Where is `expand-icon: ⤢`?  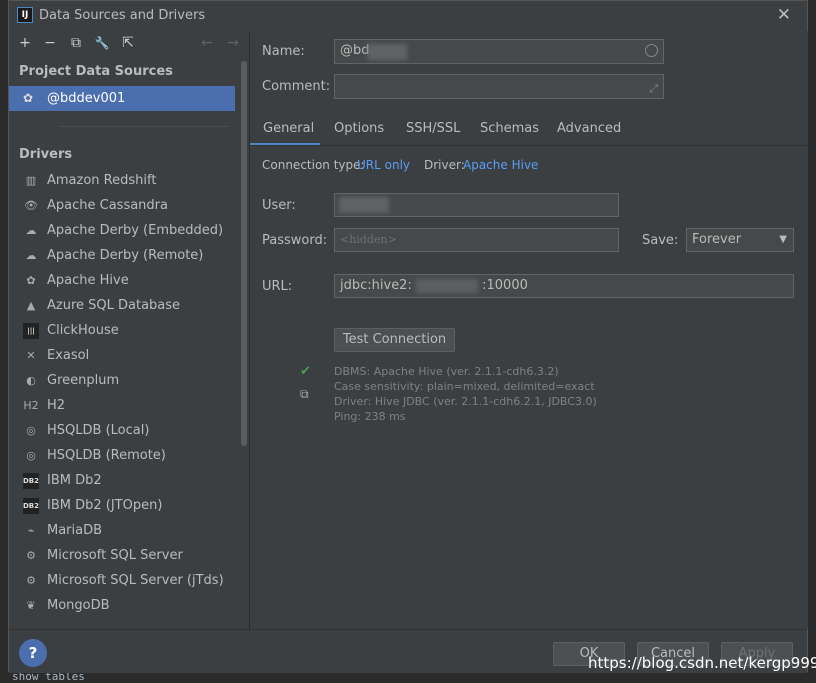
expand-icon: ⤢ is located at coordinates (653, 89).